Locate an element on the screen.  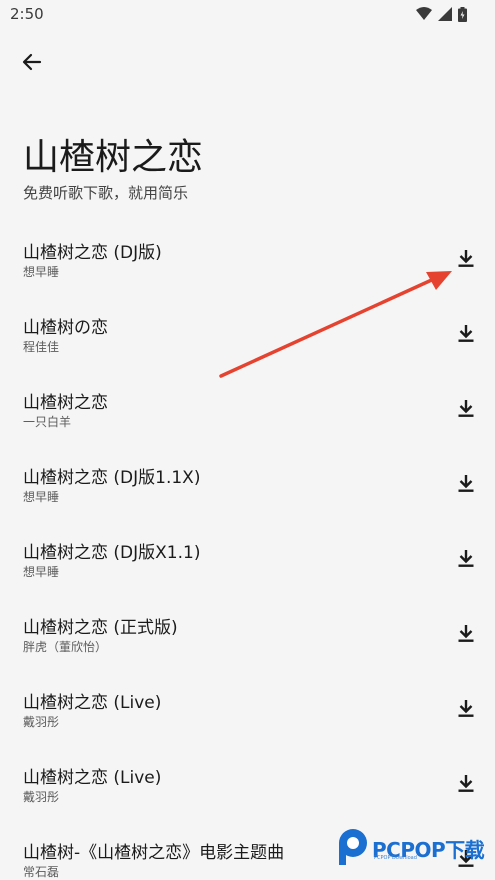
status-time: 2:50 is located at coordinates (27, 14).